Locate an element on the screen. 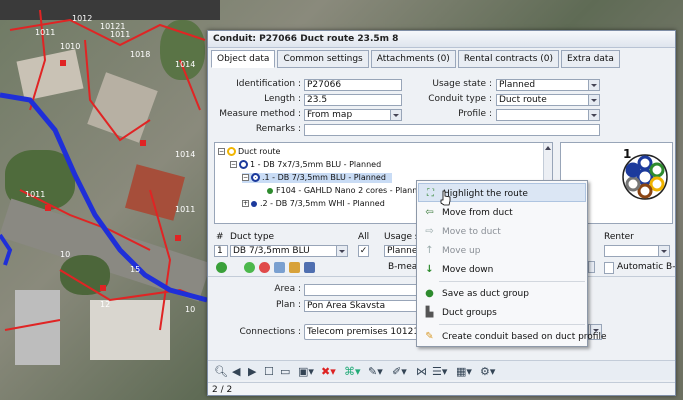  tab-attachments: Attachments (0) is located at coordinates (413, 59).